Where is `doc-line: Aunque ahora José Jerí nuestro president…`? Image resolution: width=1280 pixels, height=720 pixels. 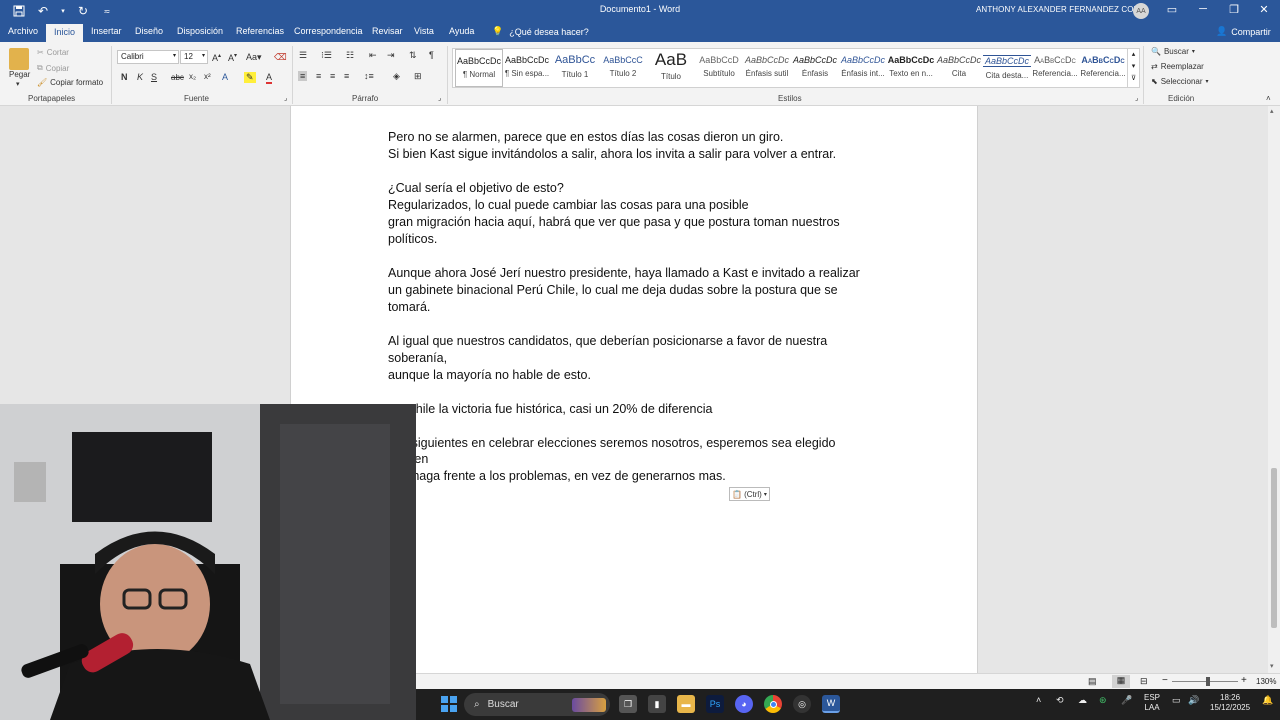
doc-line: Aunque ahora José Jerí nuestro president… is located at coordinates (624, 273).